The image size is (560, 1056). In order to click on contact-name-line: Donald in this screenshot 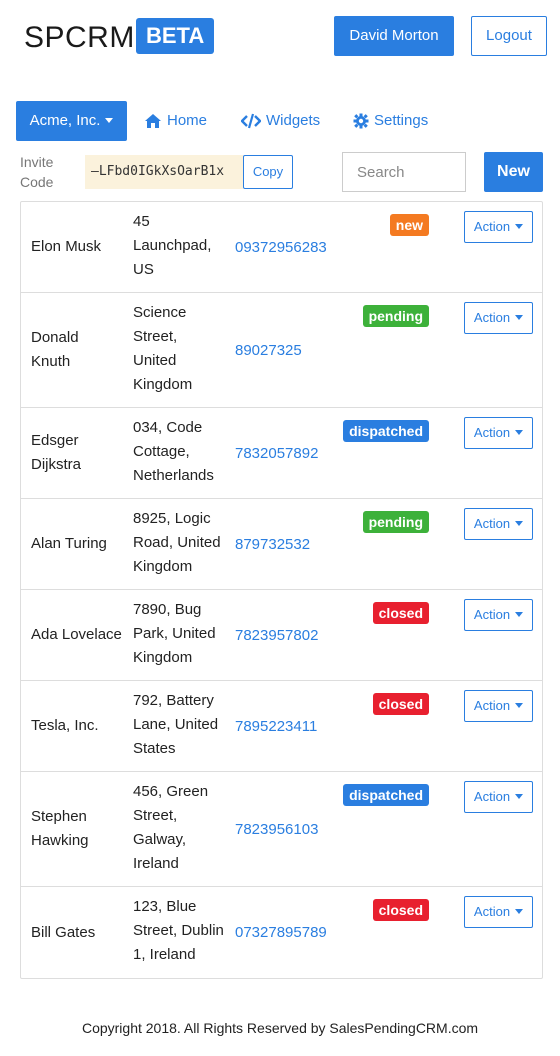, I will do `click(55, 337)`.